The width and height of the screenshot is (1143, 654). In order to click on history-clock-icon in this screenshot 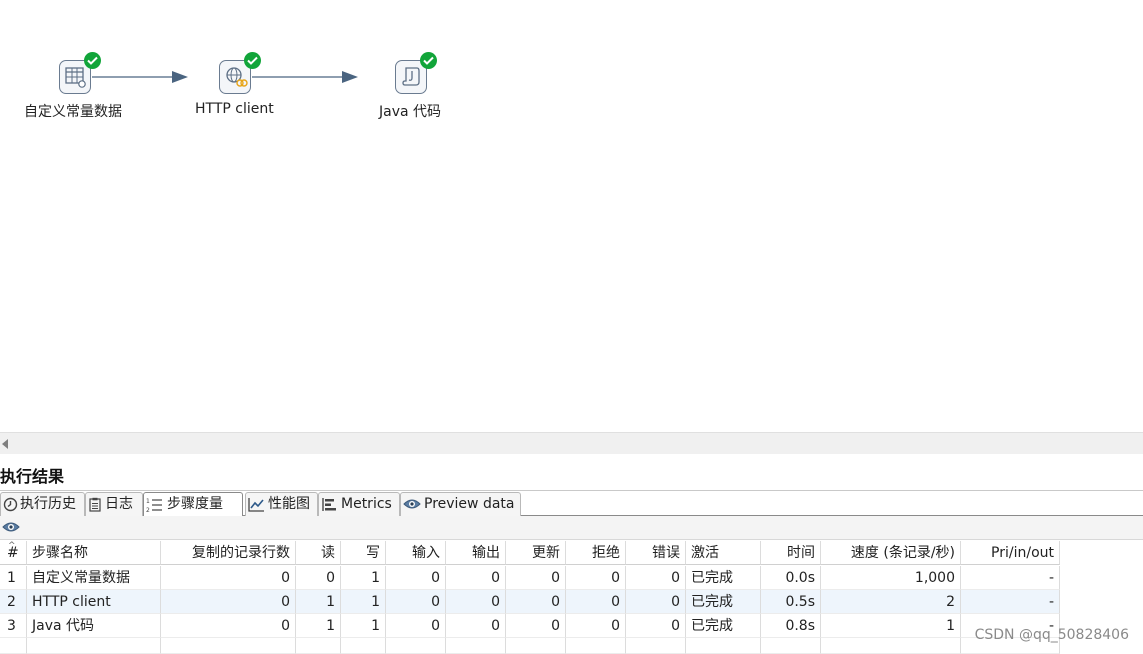, I will do `click(10, 504)`.